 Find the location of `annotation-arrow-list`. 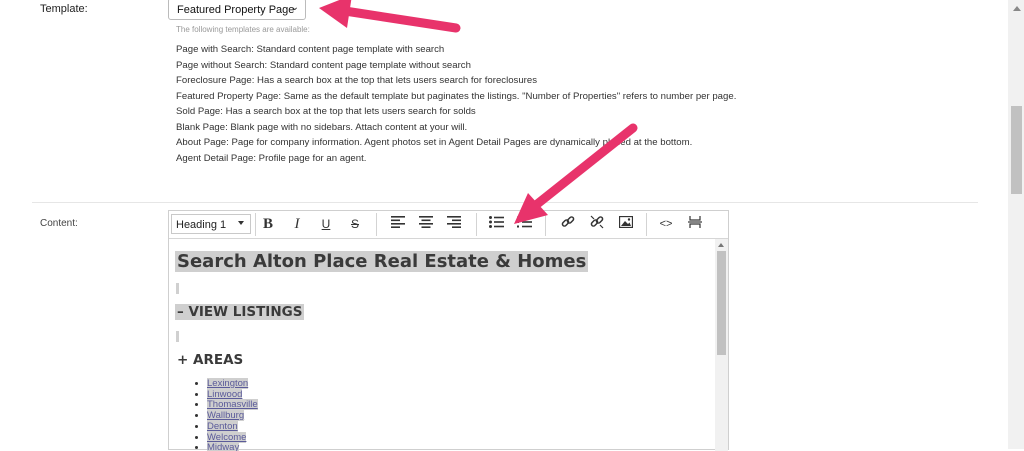

annotation-arrow-list is located at coordinates (576, 173).